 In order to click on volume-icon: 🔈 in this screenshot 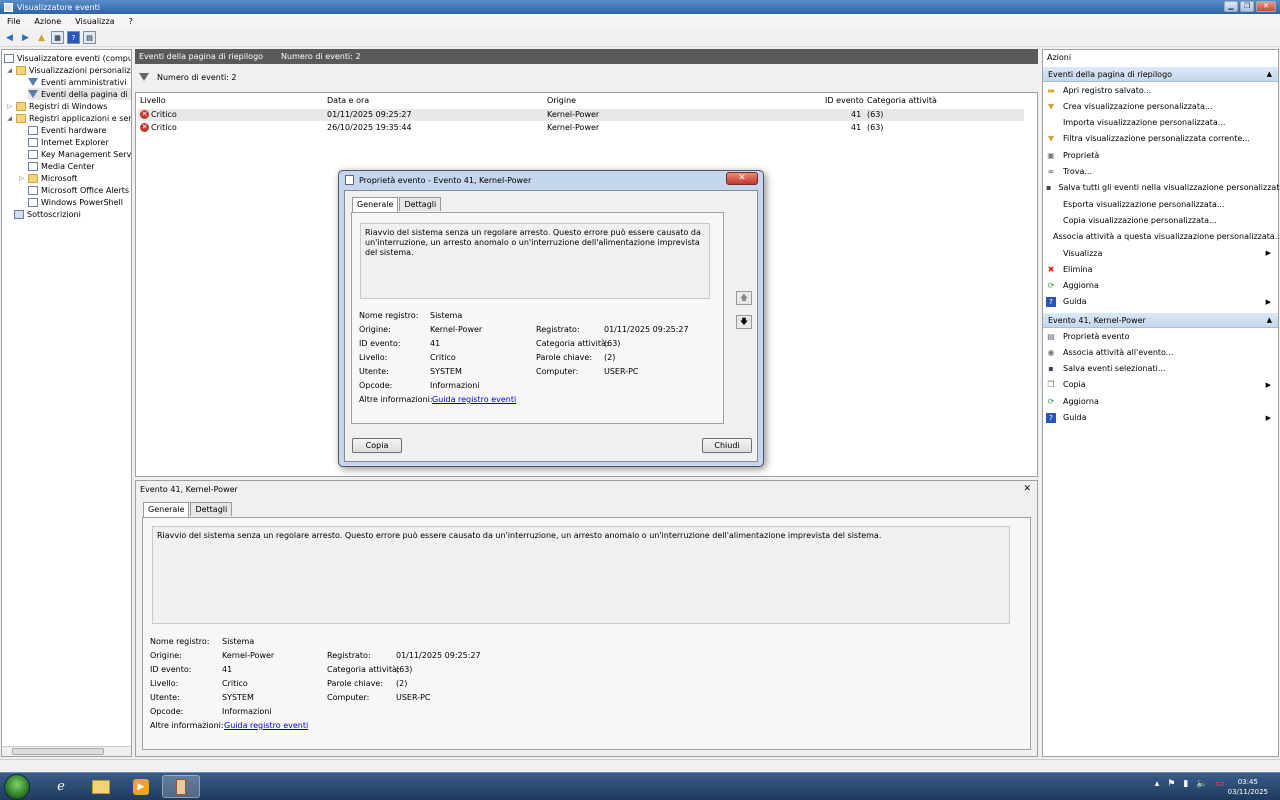, I will do `click(1201, 784)`.